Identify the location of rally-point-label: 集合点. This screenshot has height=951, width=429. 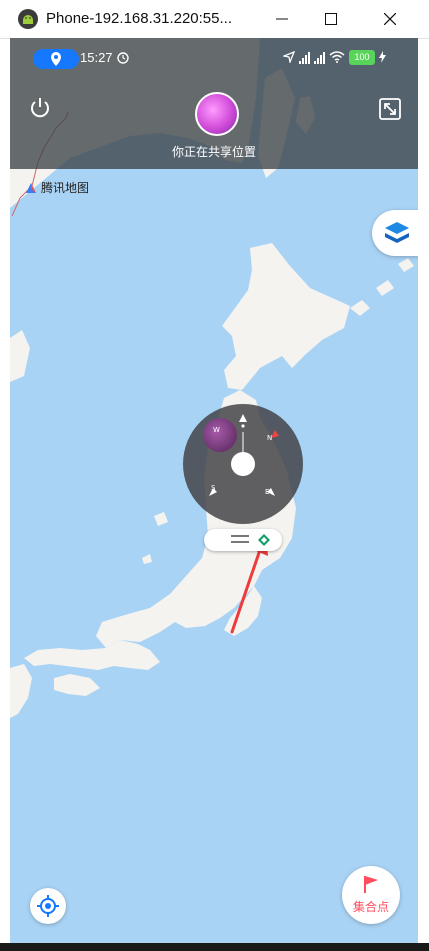
(370, 907).